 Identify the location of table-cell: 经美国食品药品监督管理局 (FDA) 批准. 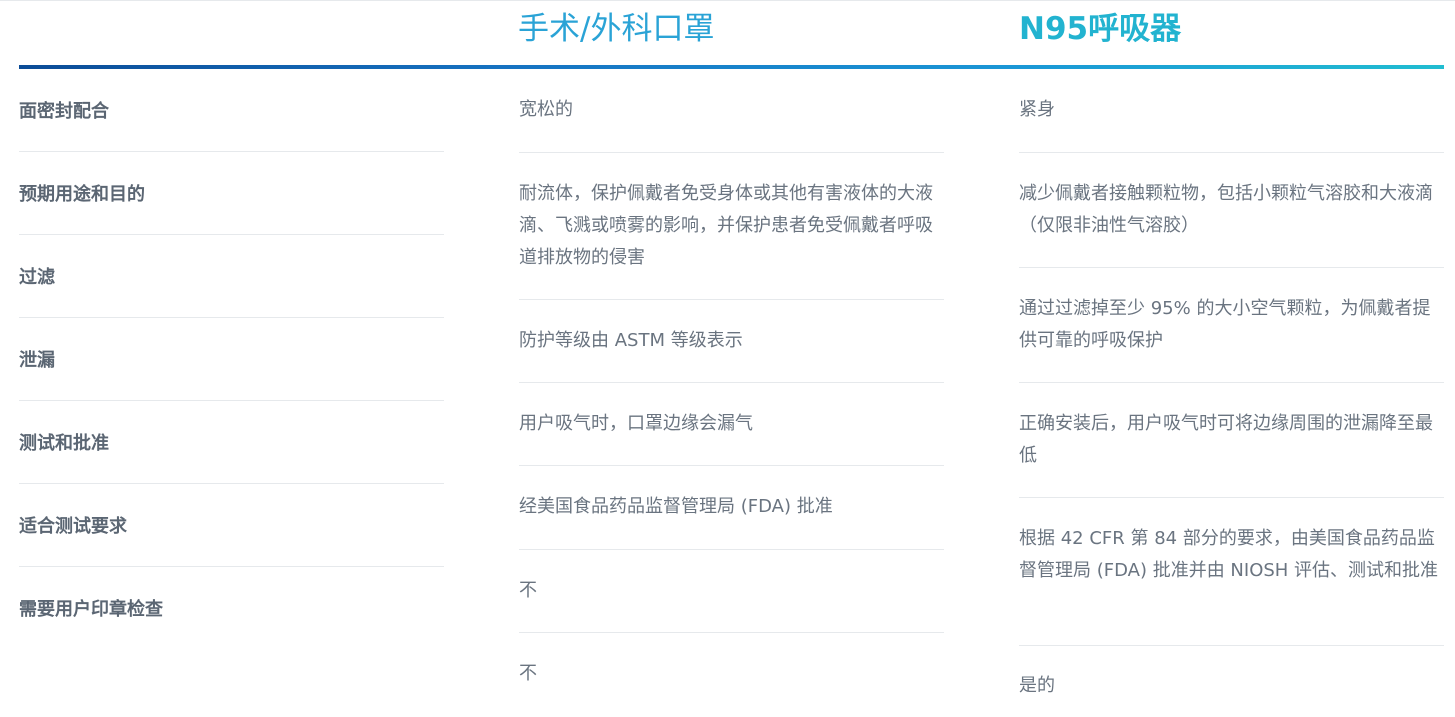
(731, 508).